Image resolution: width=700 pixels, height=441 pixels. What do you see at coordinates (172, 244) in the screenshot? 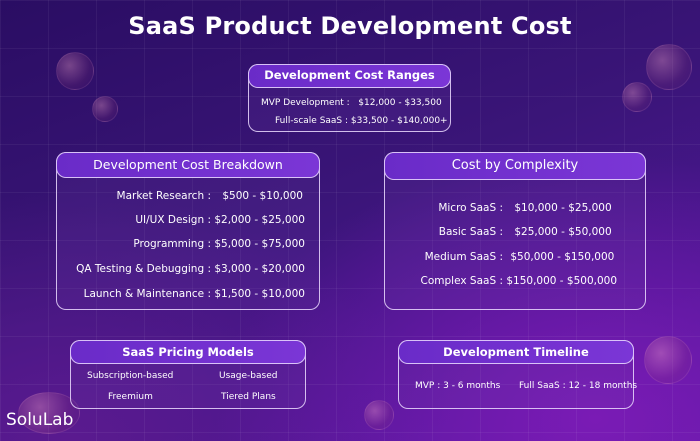
I see `breakdown-label: Programming :` at bounding box center [172, 244].